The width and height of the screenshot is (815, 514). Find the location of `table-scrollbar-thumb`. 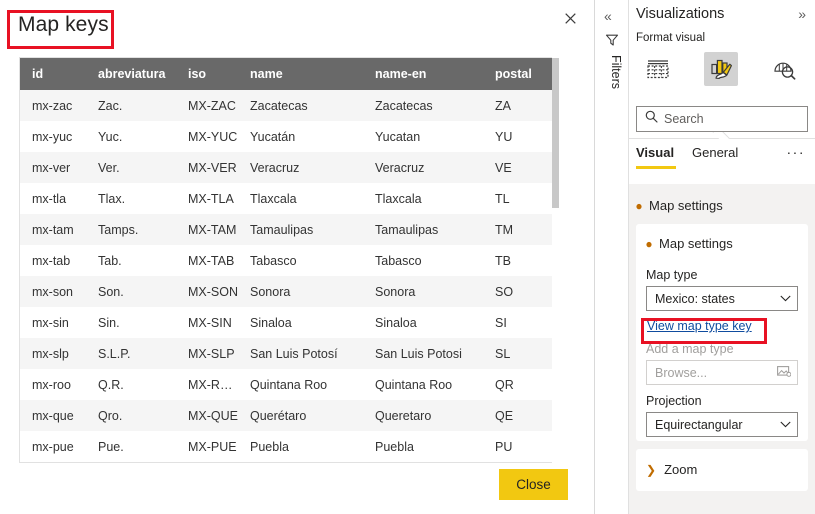

table-scrollbar-thumb is located at coordinates (555, 133).